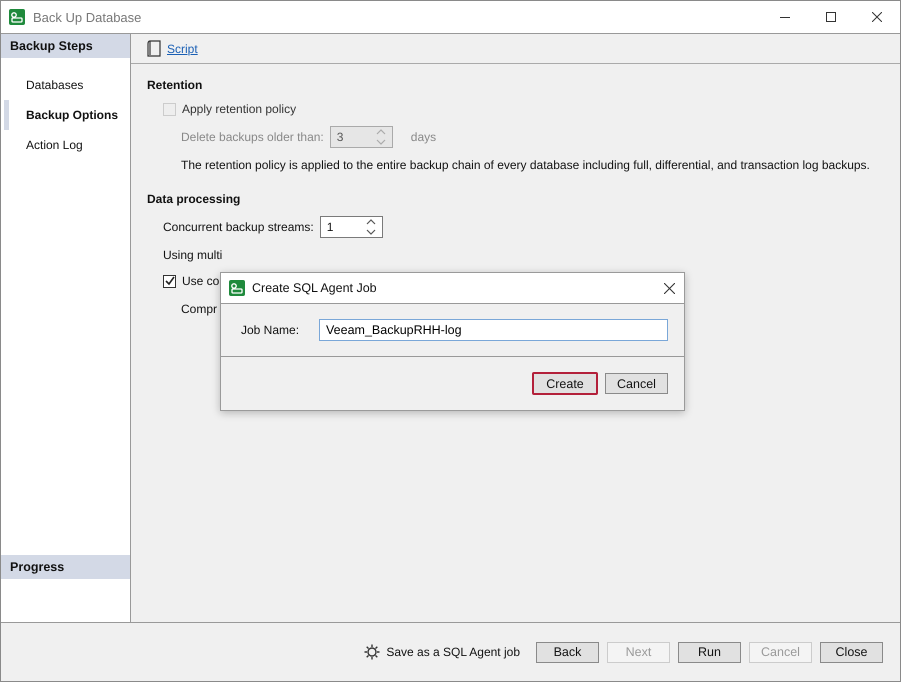 The image size is (901, 682). What do you see at coordinates (67, 145) in the screenshot?
I see `sidebar-item: Action Log` at bounding box center [67, 145].